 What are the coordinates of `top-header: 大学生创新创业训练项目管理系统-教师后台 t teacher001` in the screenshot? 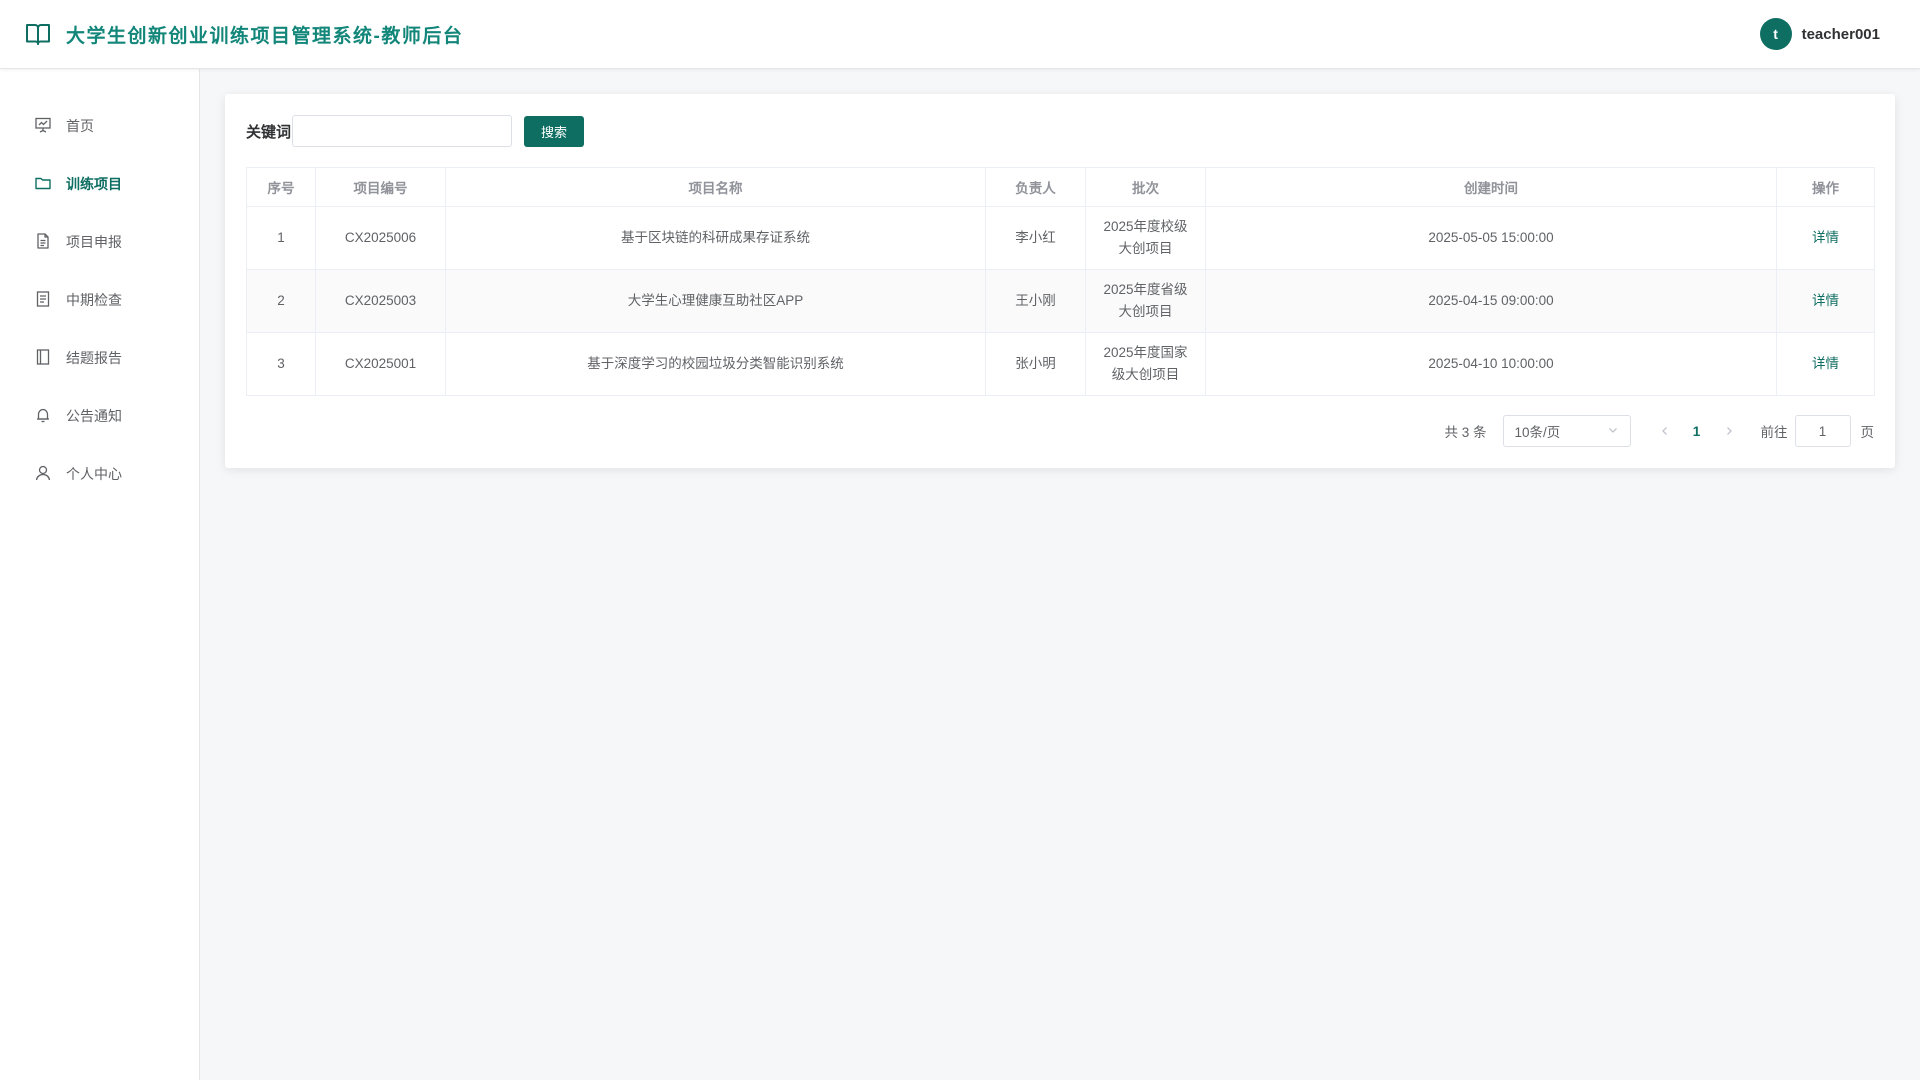 It's located at (960, 34).